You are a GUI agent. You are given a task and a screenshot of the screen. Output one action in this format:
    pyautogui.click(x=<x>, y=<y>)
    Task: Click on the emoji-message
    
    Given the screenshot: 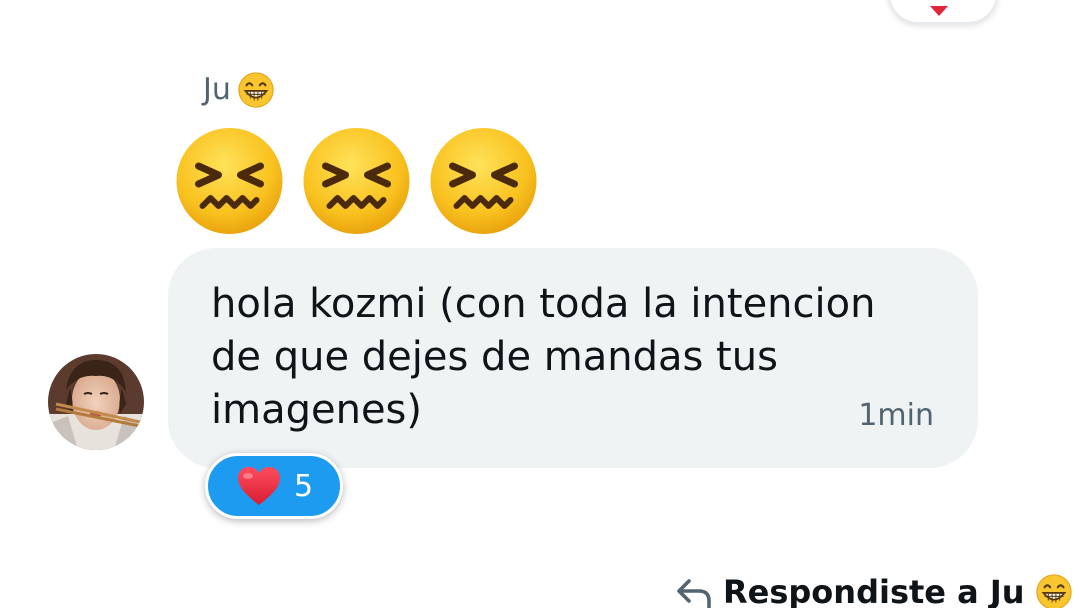 What is the action you would take?
    pyautogui.click(x=356, y=181)
    